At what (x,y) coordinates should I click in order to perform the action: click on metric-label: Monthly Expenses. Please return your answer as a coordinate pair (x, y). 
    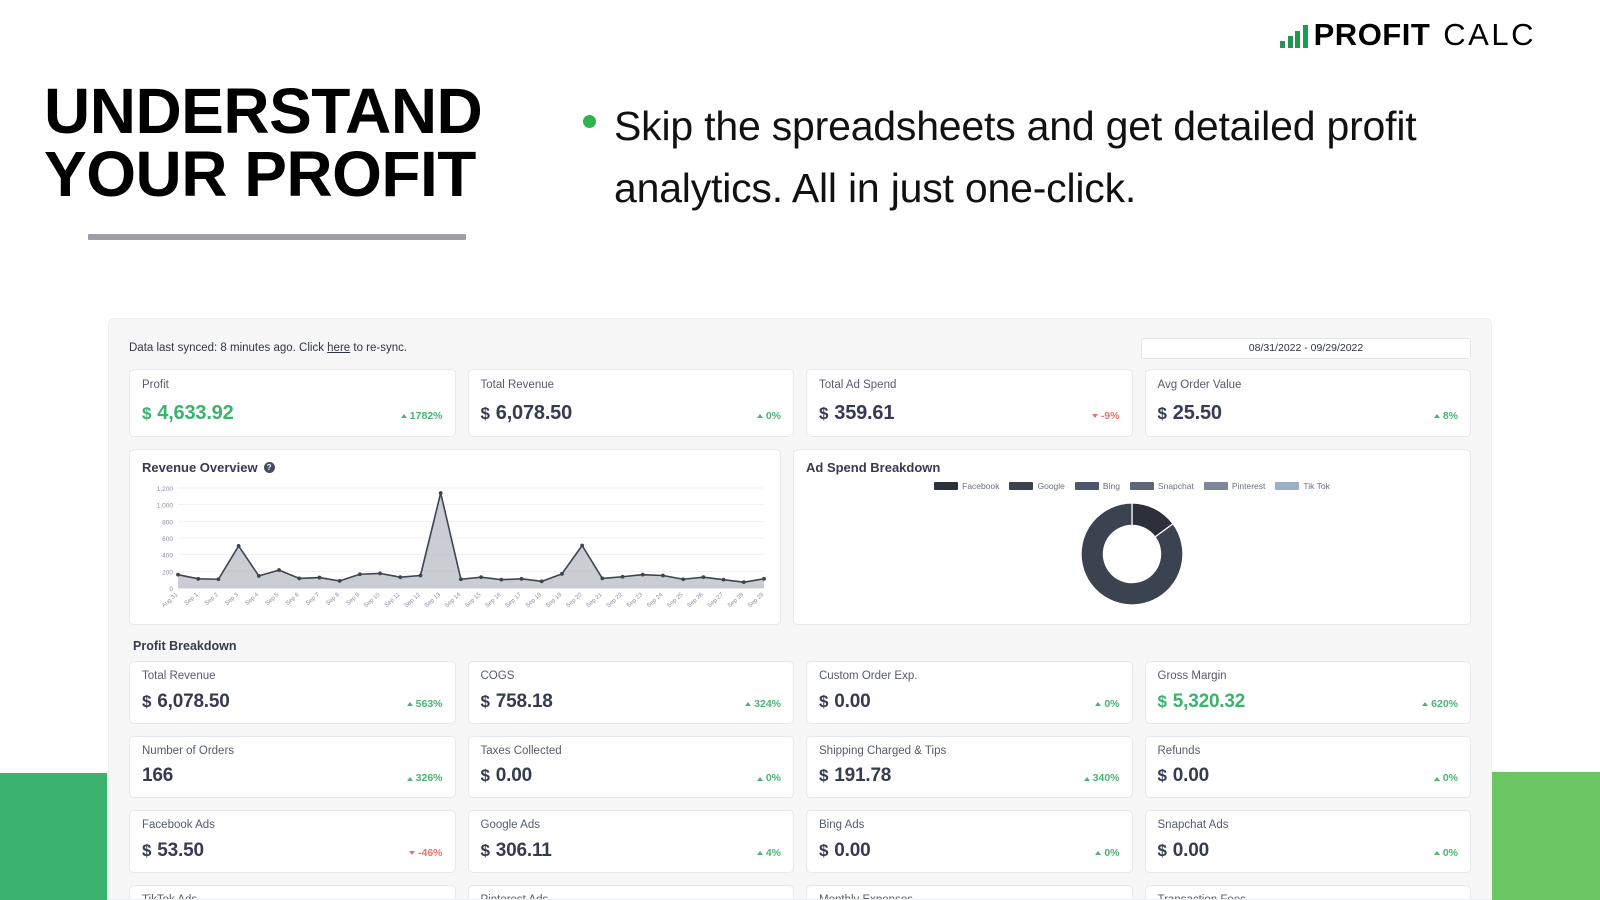
    Looking at the image, I should click on (969, 896).